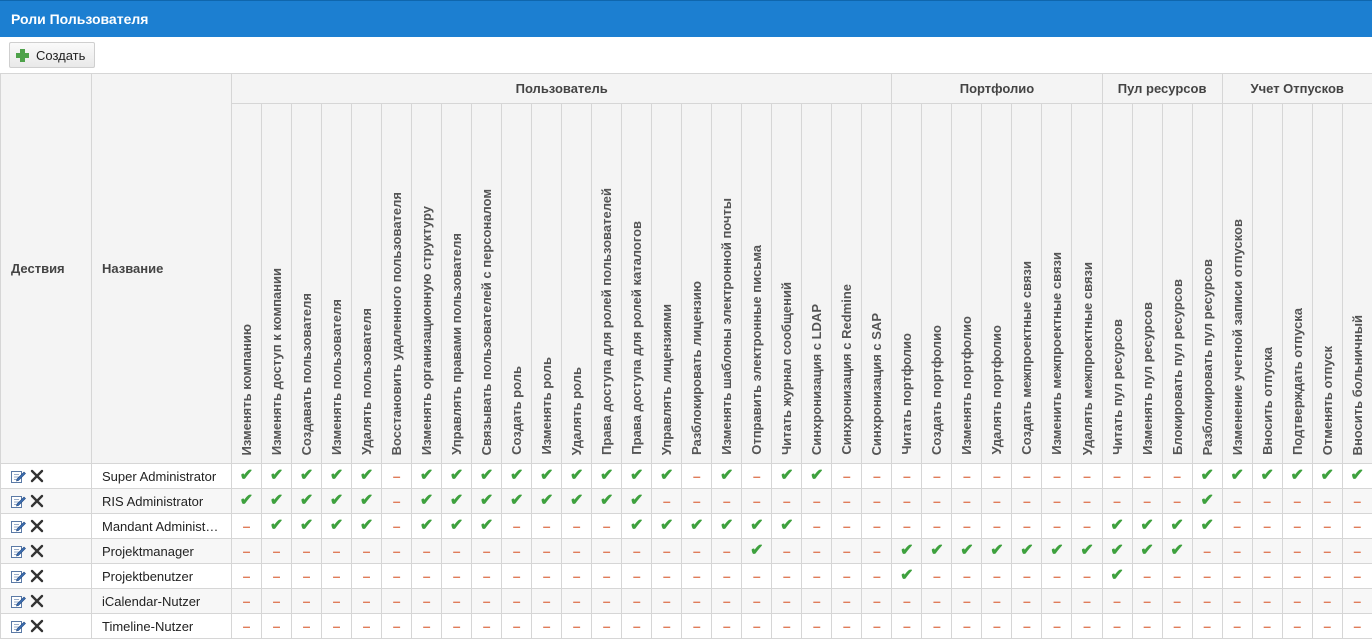  What do you see at coordinates (937, 283) in the screenshot?
I see `column-header: Создать портфолио` at bounding box center [937, 283].